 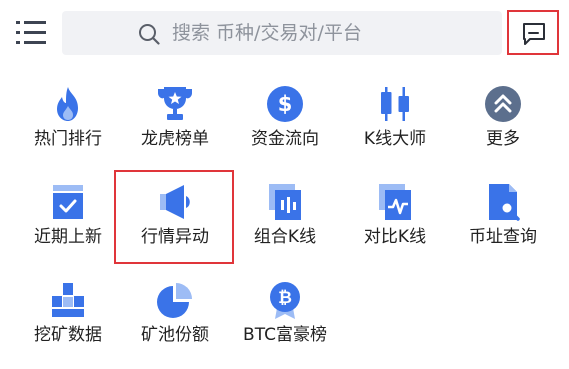 What do you see at coordinates (68, 300) in the screenshot?
I see `mining-gold-icon` at bounding box center [68, 300].